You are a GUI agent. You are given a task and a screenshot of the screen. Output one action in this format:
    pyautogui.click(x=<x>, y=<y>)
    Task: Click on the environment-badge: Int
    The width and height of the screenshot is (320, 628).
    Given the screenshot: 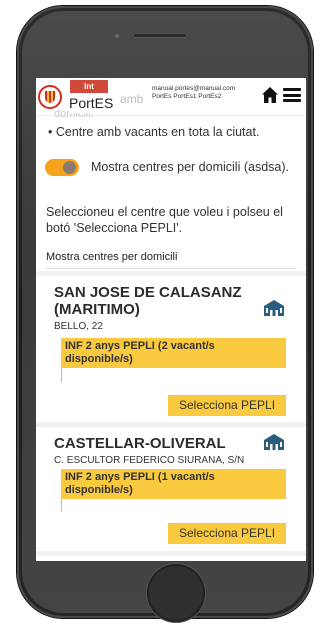 What is the action you would take?
    pyautogui.click(x=89, y=86)
    